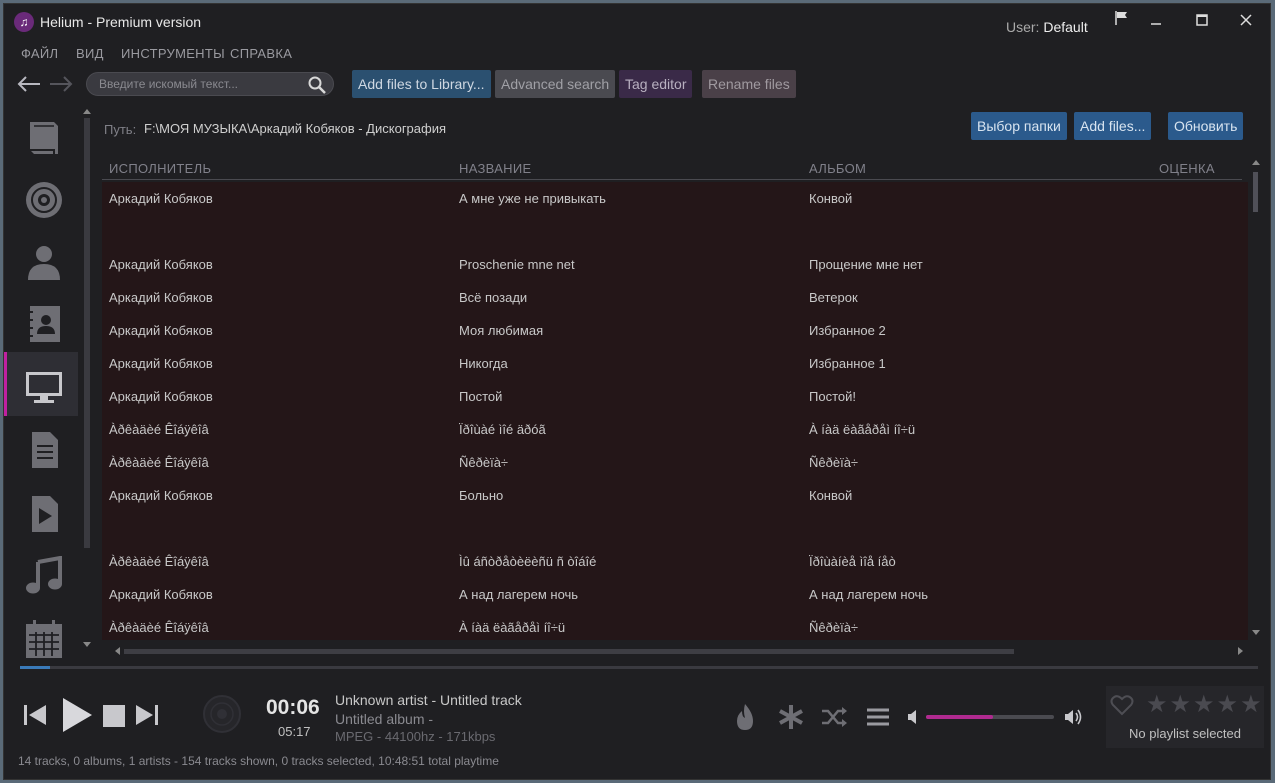 The width and height of the screenshot is (1275, 783). What do you see at coordinates (24, 22) in the screenshot?
I see `app-logo-icon: ♫` at bounding box center [24, 22].